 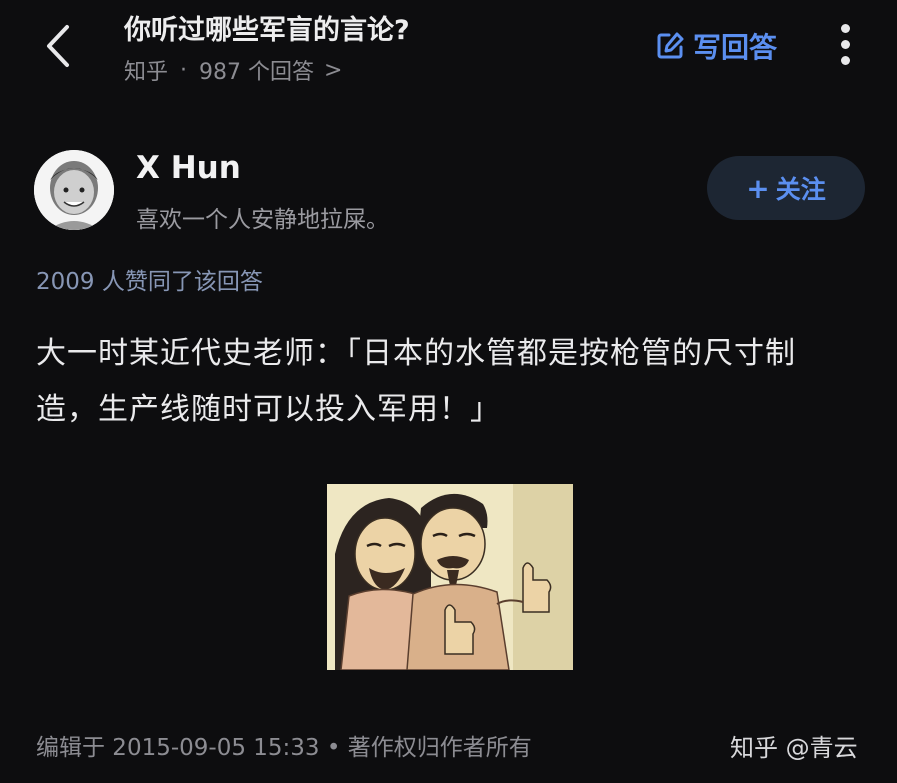 I want to click on question-title: 你听过哪些军盲的言论?, so click(x=267, y=27).